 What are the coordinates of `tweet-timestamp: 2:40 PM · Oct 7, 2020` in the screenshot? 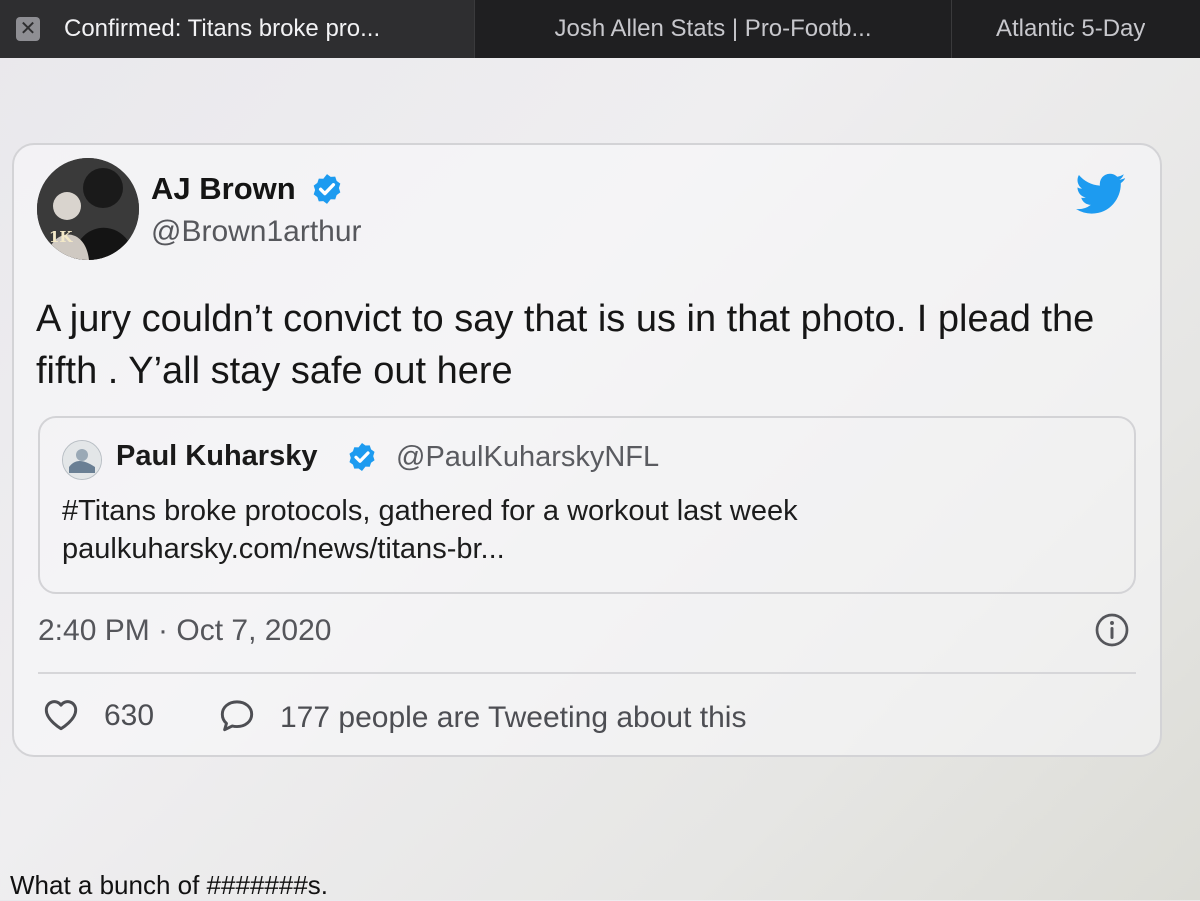 It's located at (184, 631).